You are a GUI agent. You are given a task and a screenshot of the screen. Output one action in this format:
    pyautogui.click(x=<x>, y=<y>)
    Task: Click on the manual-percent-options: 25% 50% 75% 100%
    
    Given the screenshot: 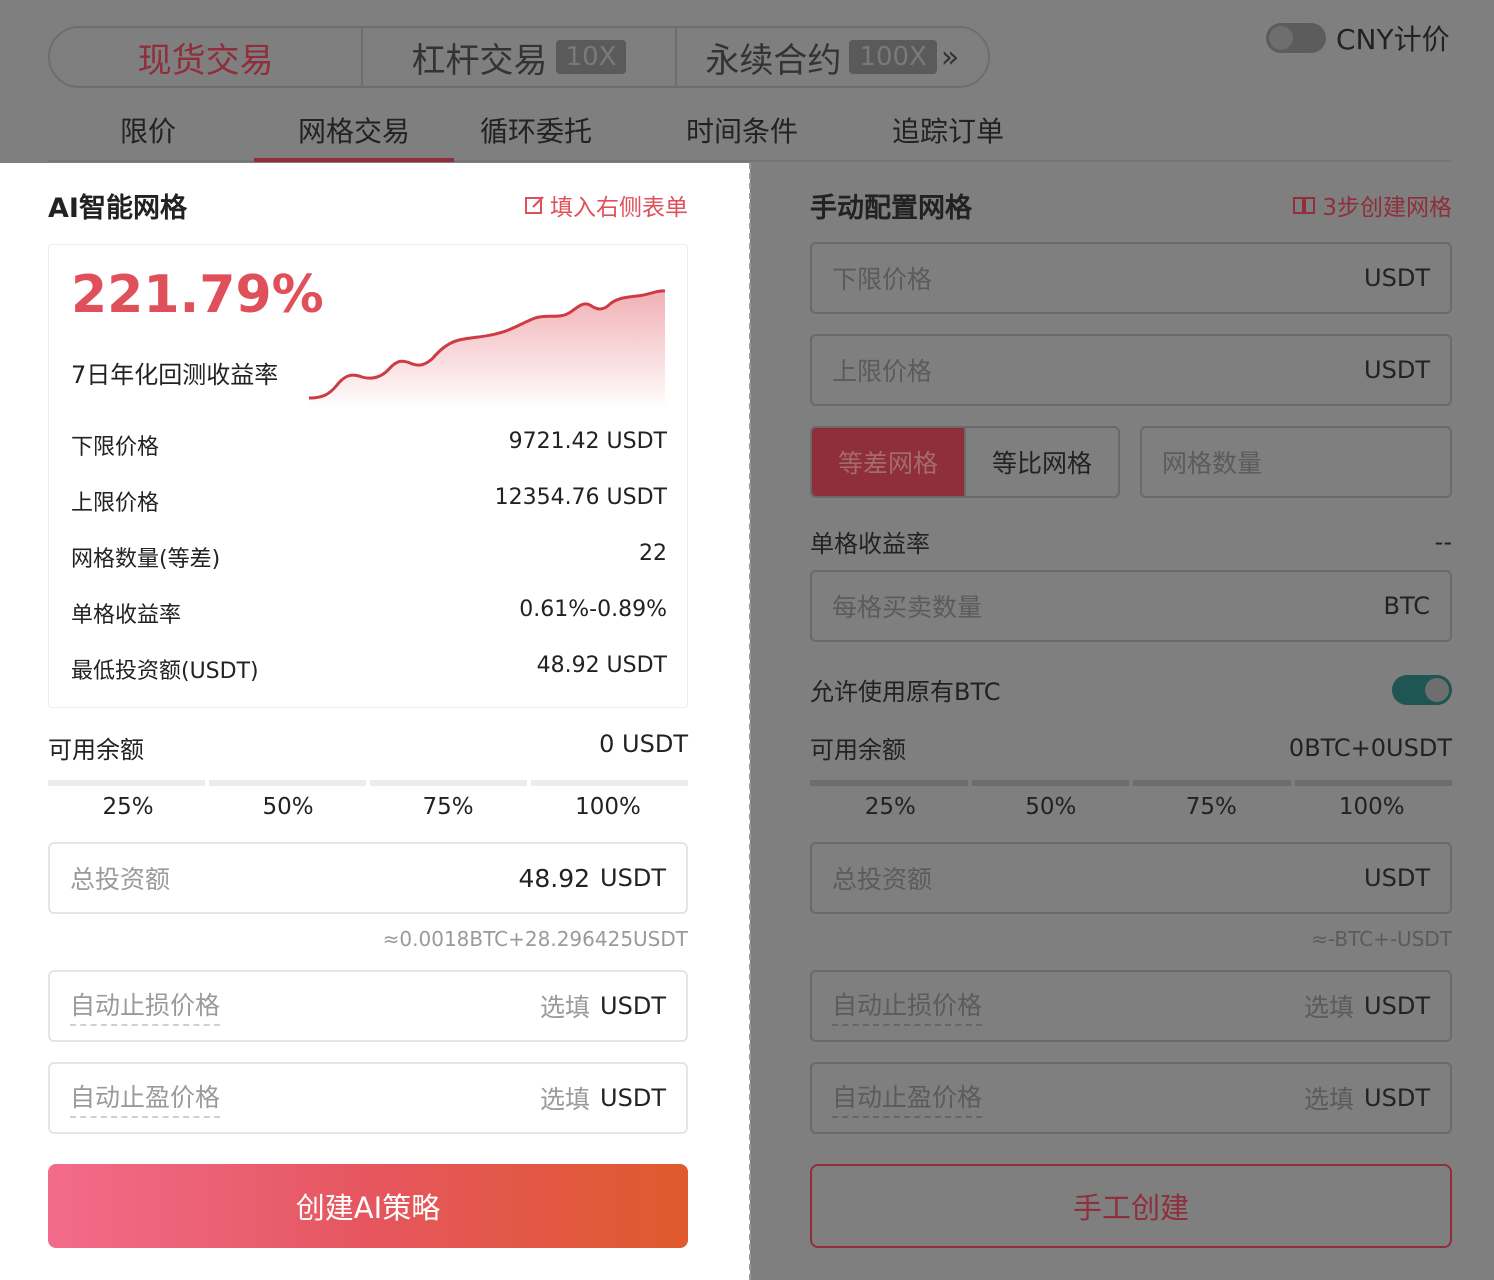 What is the action you would take?
    pyautogui.click(x=1131, y=807)
    